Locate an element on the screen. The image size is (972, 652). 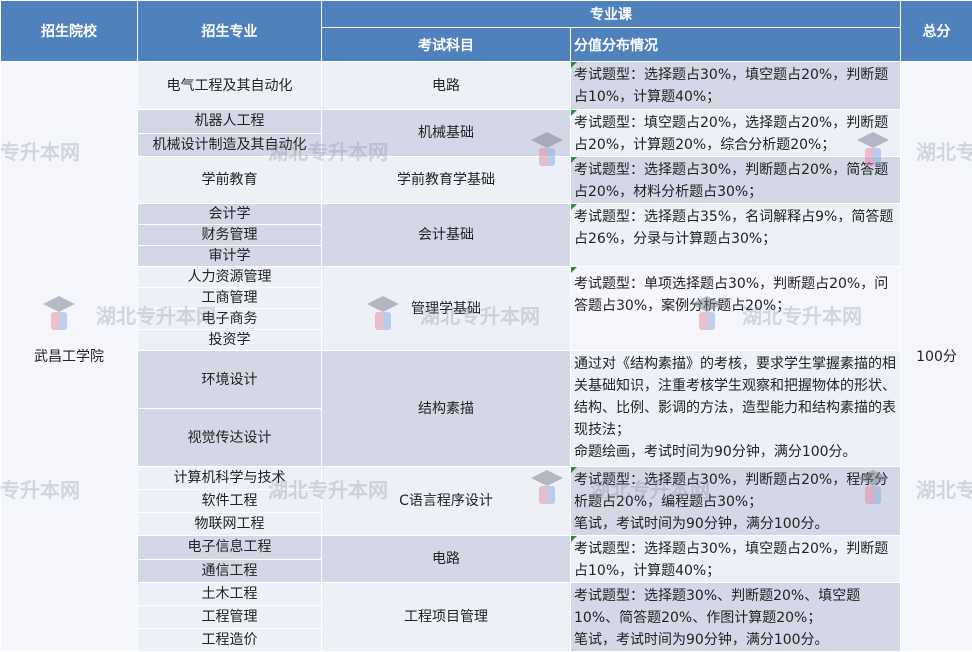
subject-cell: 工程项目管理 is located at coordinates (446, 617).